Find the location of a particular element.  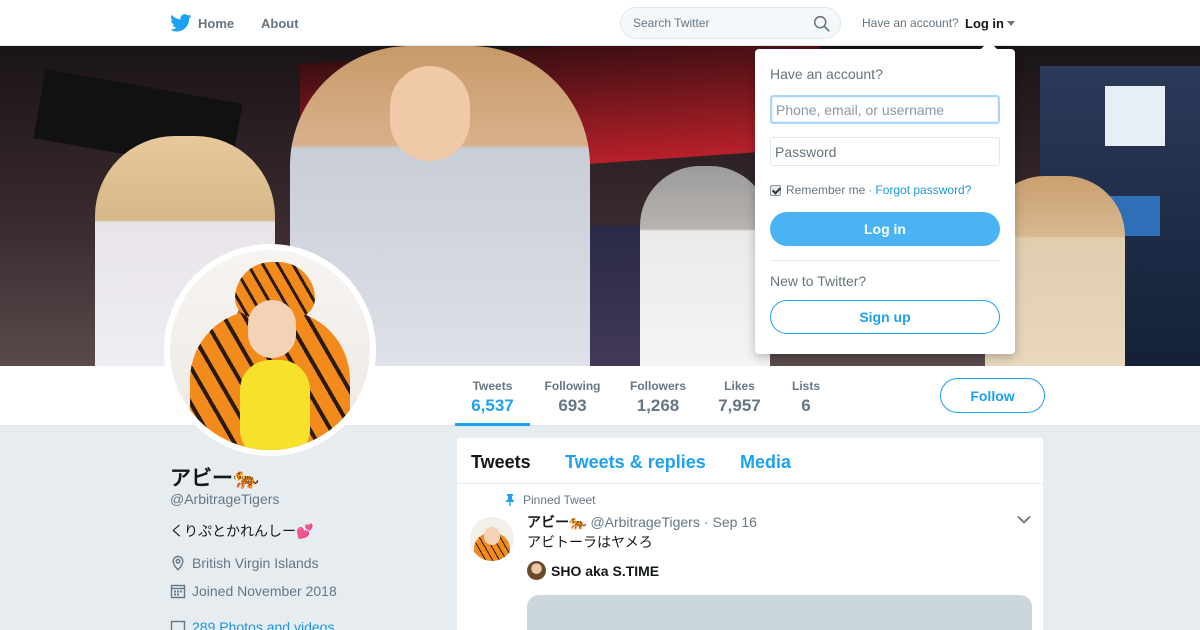

stat-likes: Likes 7,957 is located at coordinates (739, 396).